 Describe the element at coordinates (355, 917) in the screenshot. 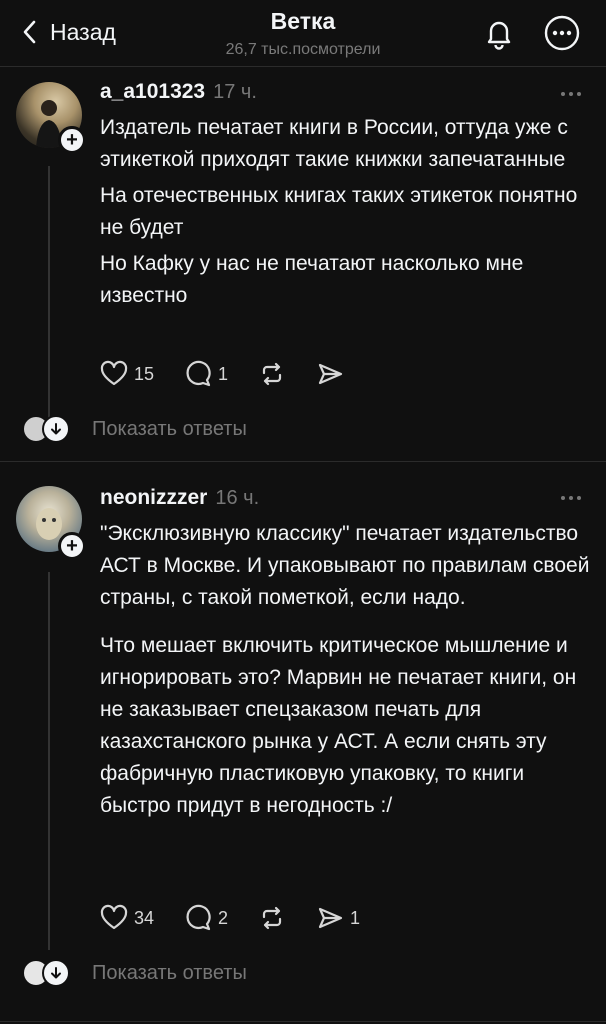

I see `share-count: 1` at that location.